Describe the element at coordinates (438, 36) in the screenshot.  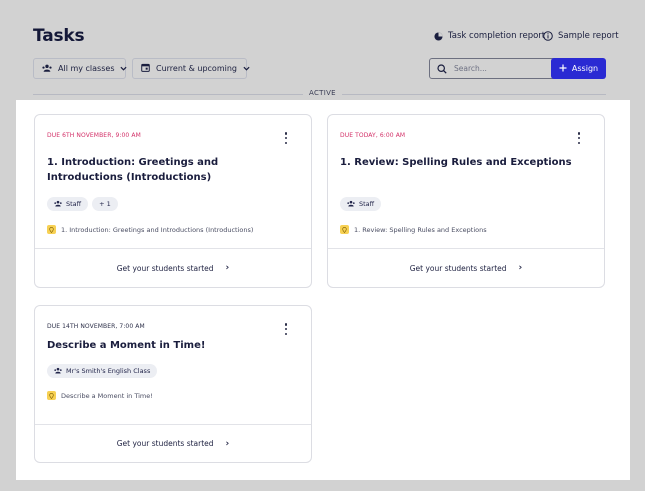
I see `pie-chart-icon` at that location.